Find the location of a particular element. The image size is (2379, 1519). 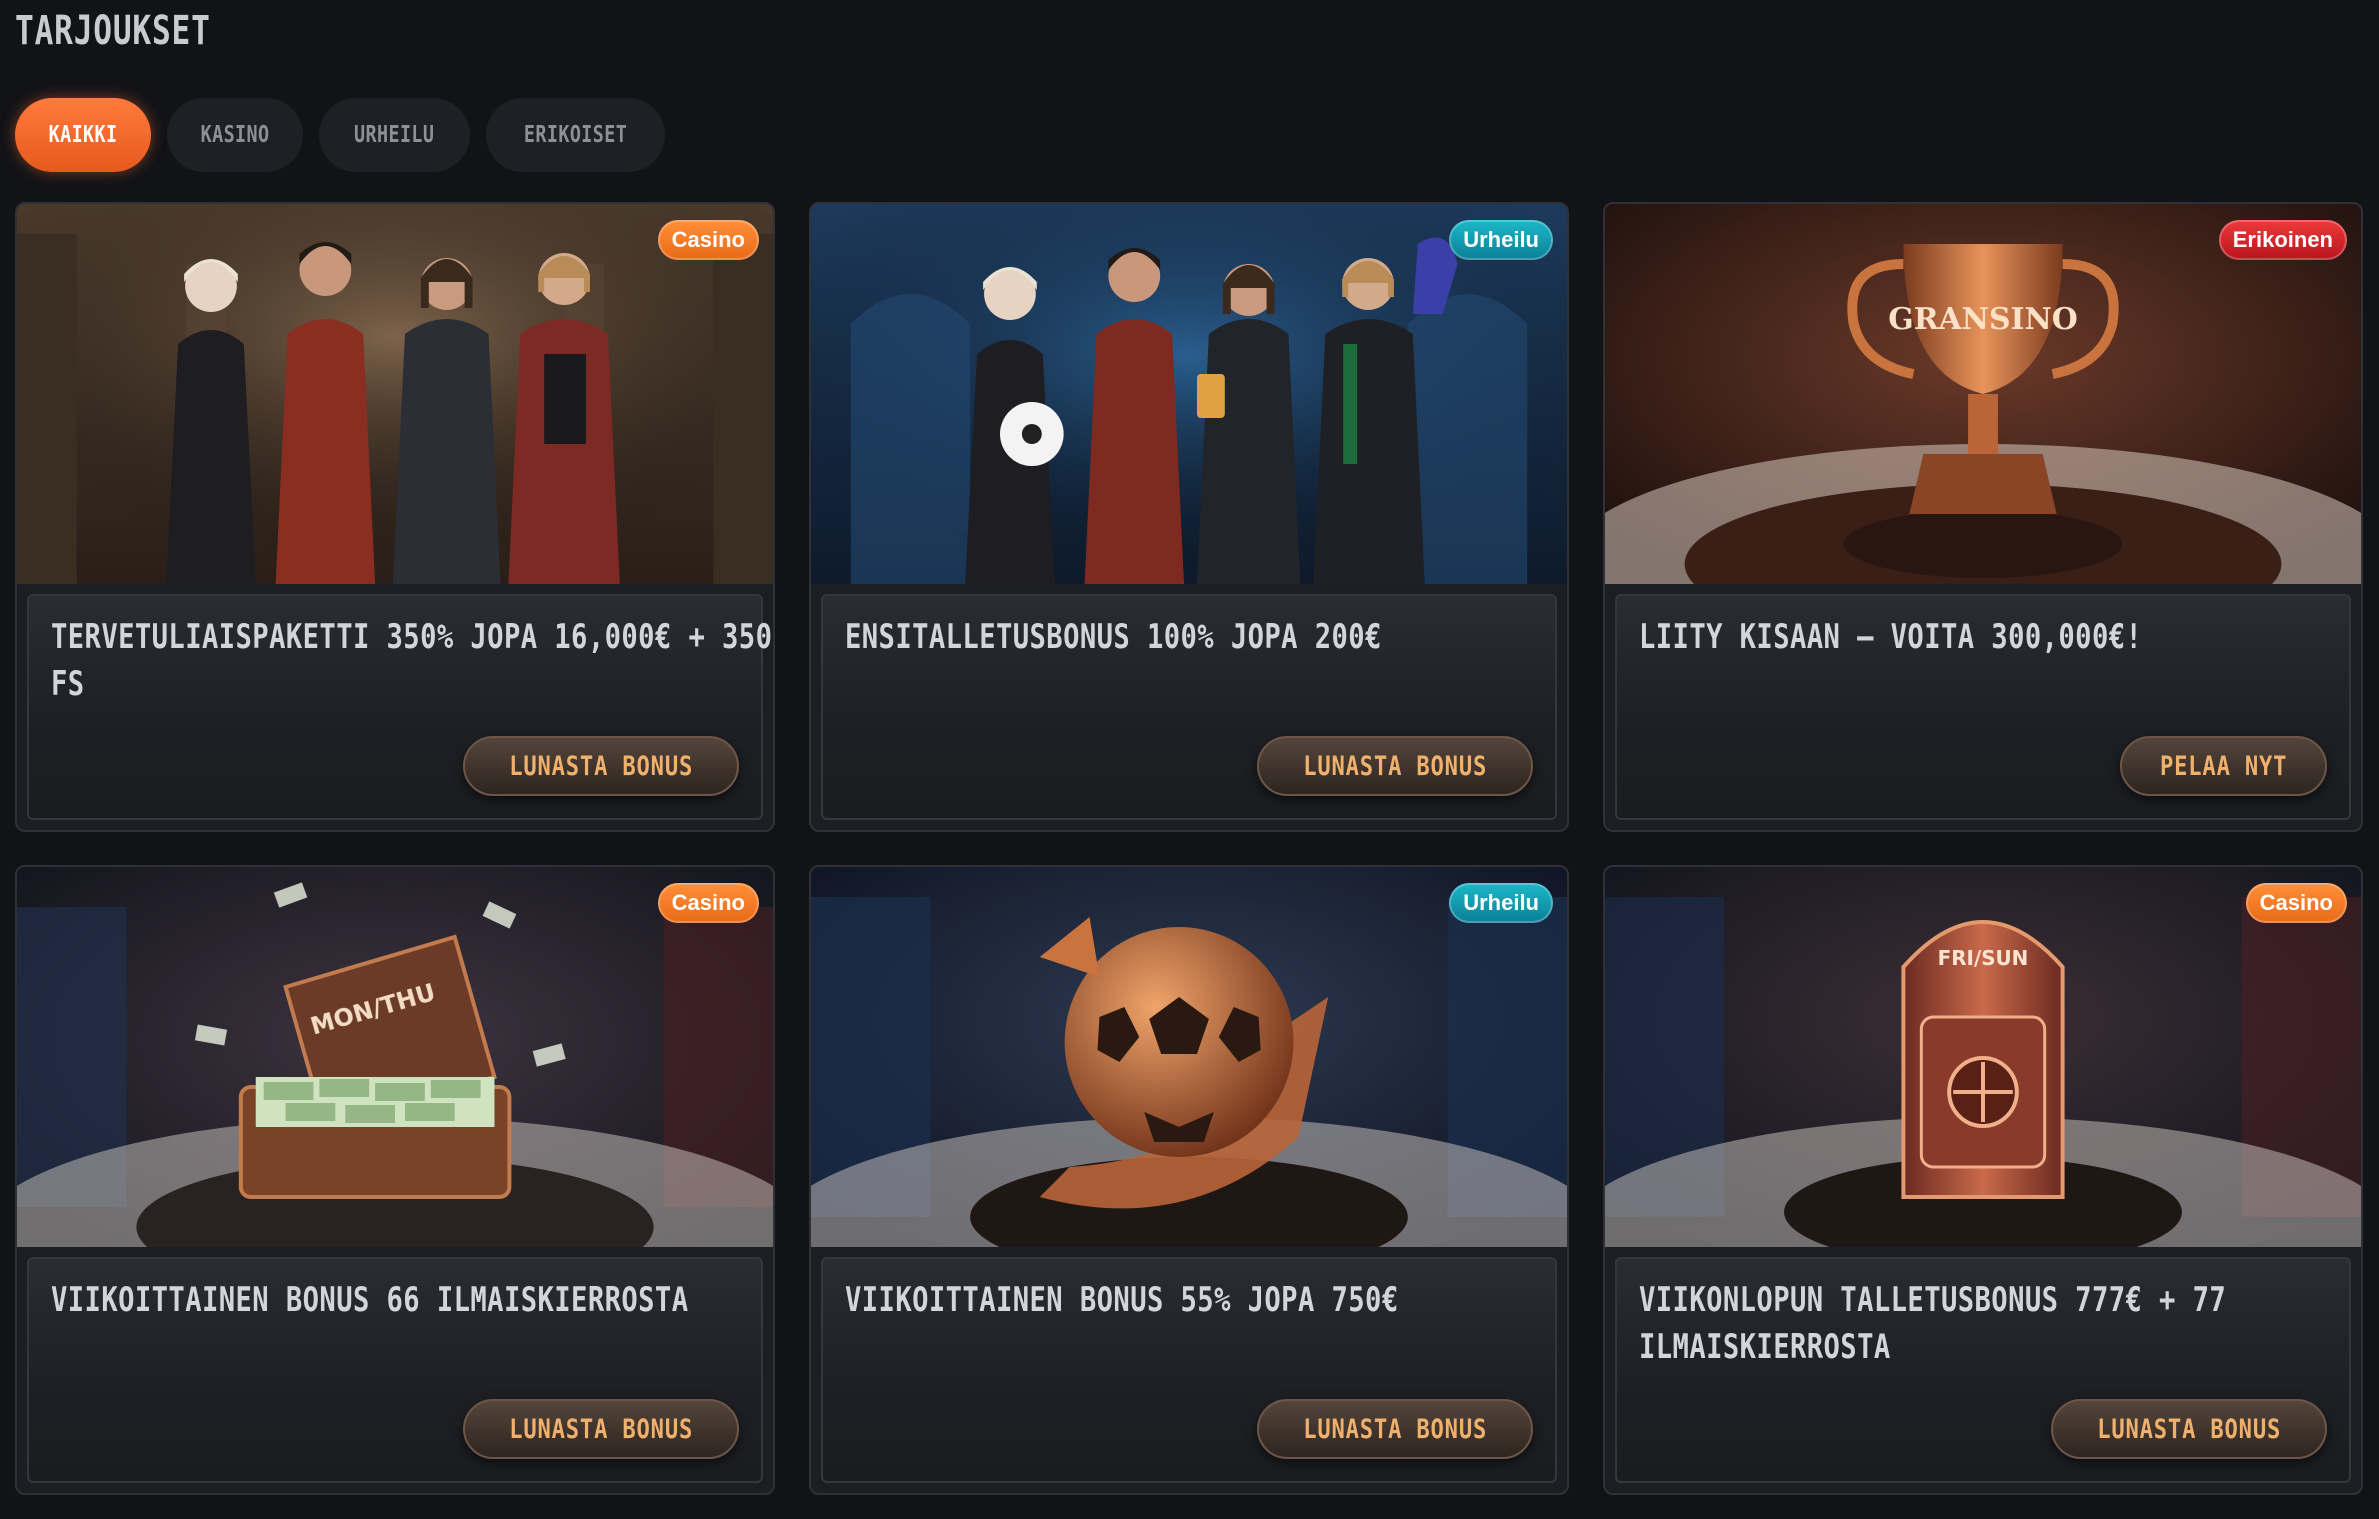

category-badge: Erikoinen is located at coordinates (2282, 240).